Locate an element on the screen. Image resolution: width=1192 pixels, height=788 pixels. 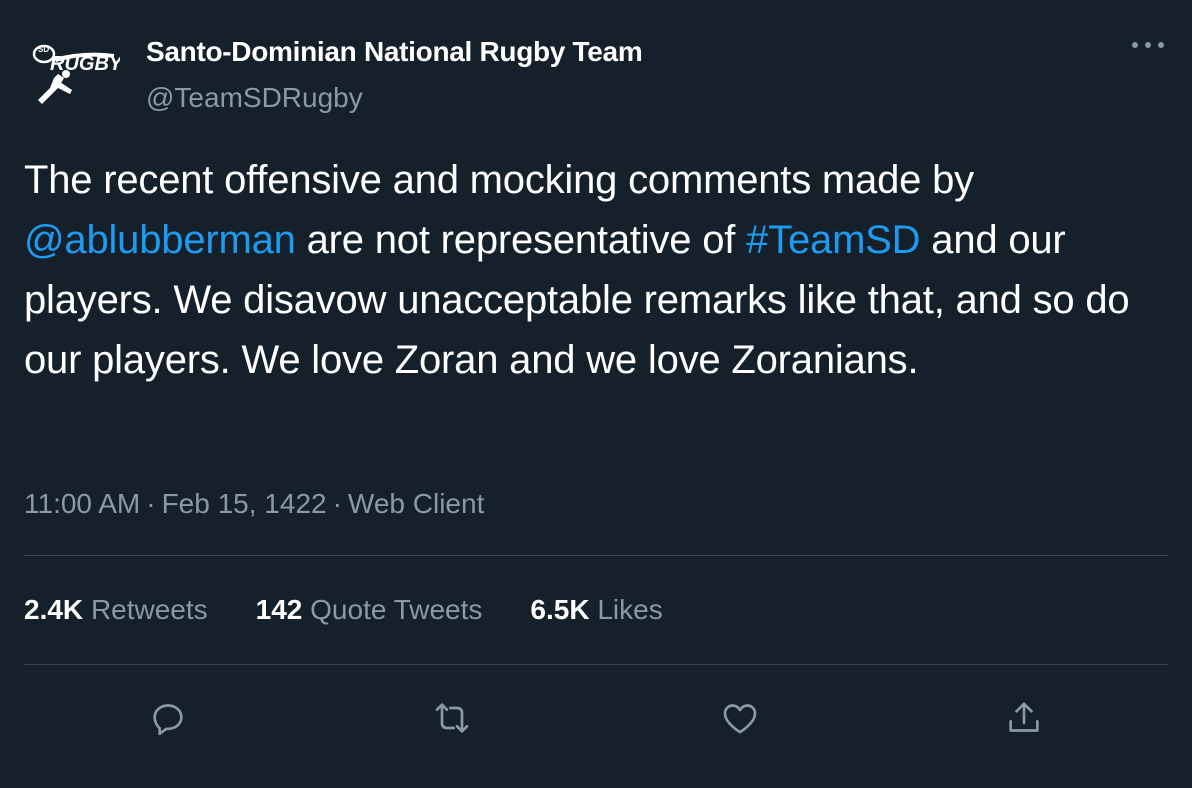
share-icon is located at coordinates (1024, 718).